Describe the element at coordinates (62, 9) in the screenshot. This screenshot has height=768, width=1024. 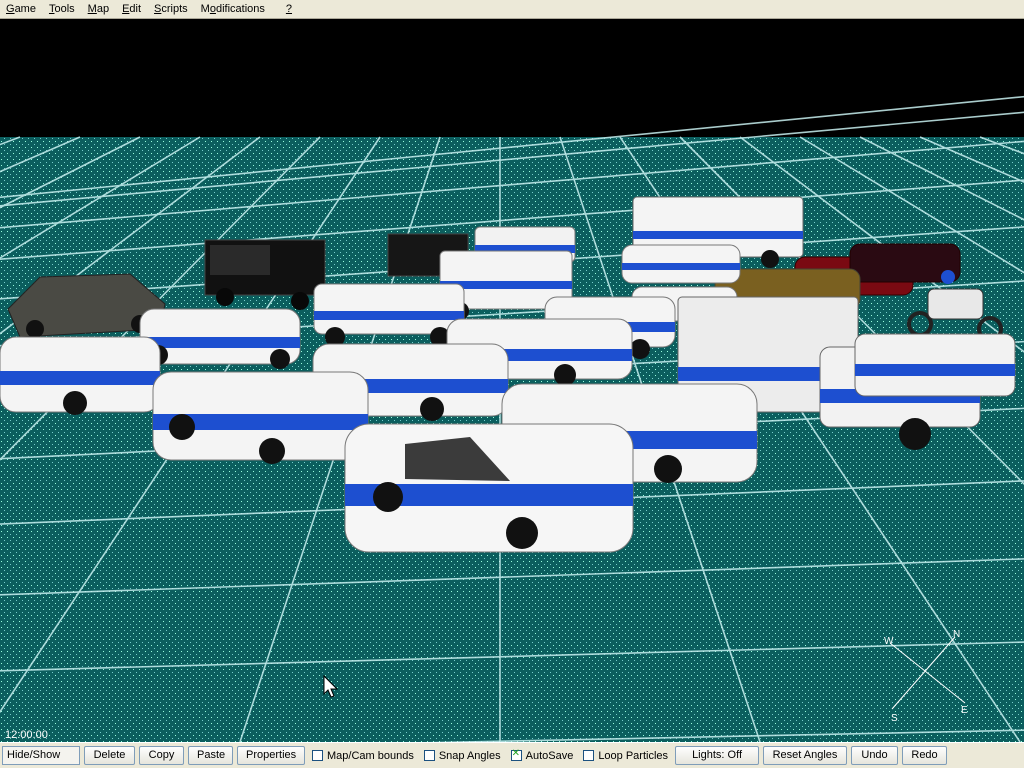
I see `menu-tools: Tools` at that location.